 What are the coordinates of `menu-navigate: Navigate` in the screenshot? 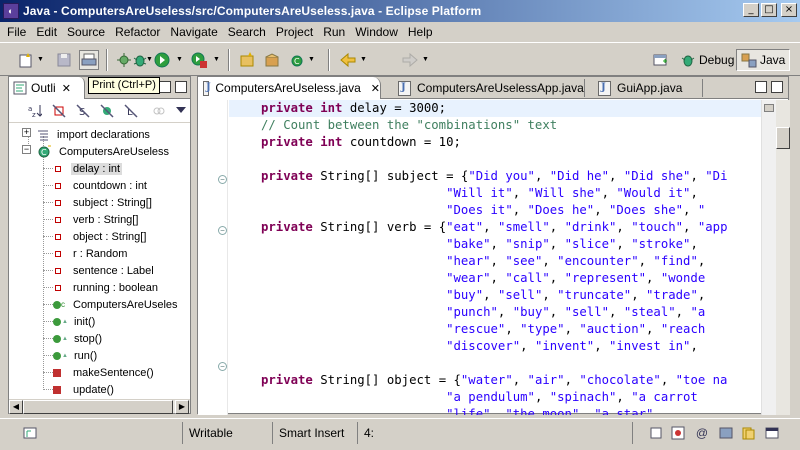 It's located at (193, 32).